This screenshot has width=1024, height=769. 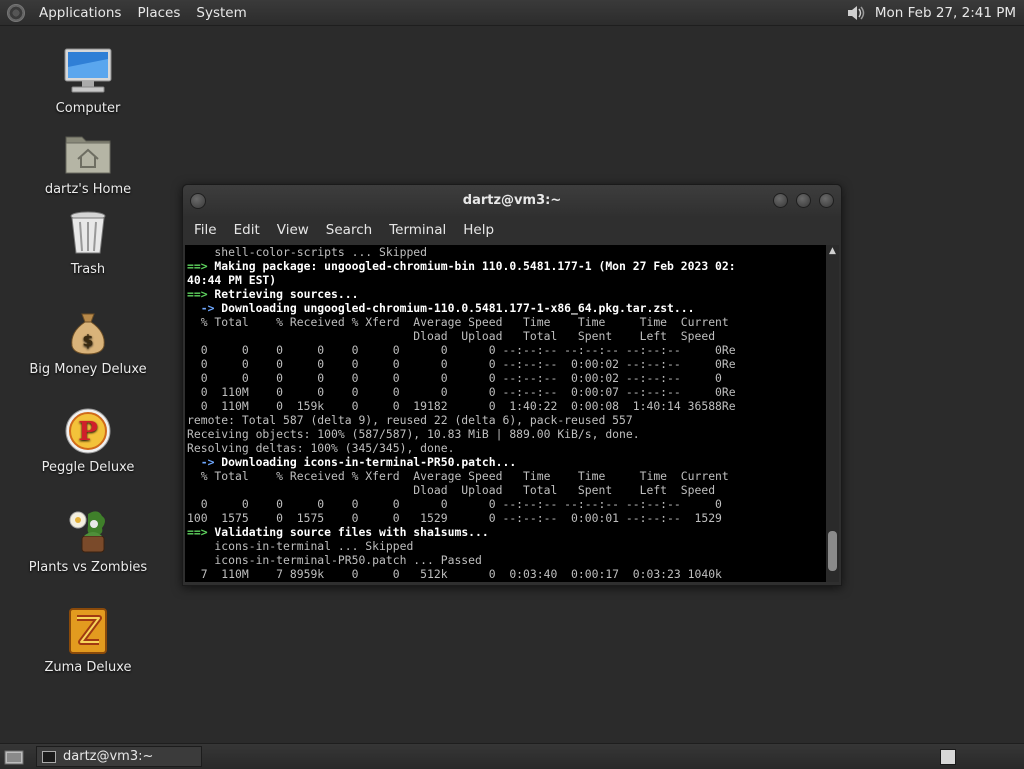 What do you see at coordinates (158, 13) in the screenshot?
I see `places-menu: Places` at bounding box center [158, 13].